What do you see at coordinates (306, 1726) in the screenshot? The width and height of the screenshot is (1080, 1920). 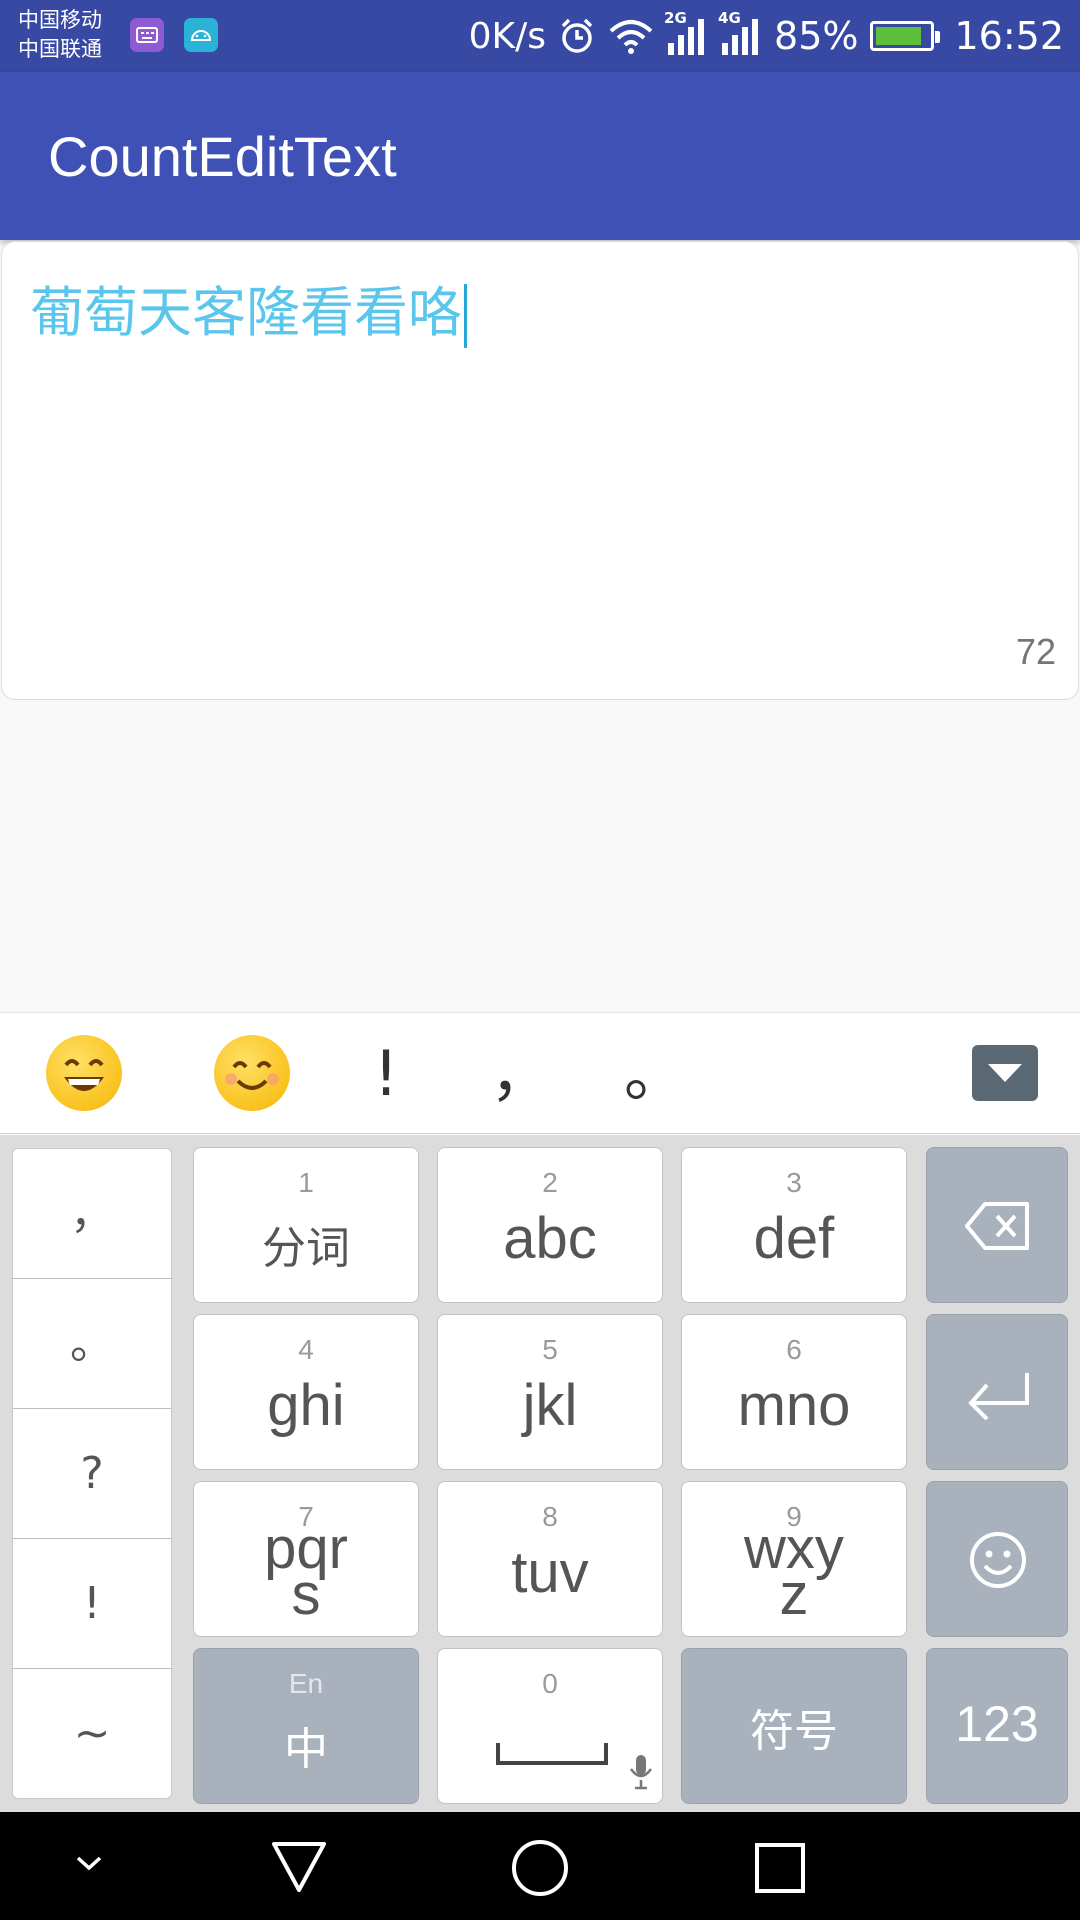 I see `lang-switch-key: En 中` at bounding box center [306, 1726].